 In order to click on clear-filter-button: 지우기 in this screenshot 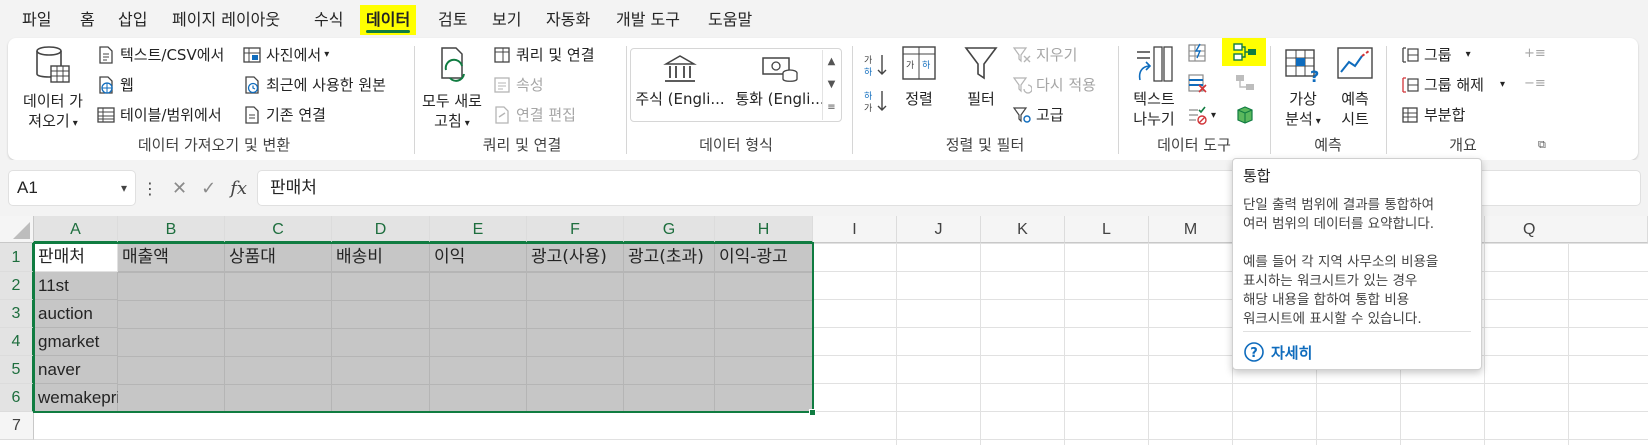, I will do `click(1044, 54)`.